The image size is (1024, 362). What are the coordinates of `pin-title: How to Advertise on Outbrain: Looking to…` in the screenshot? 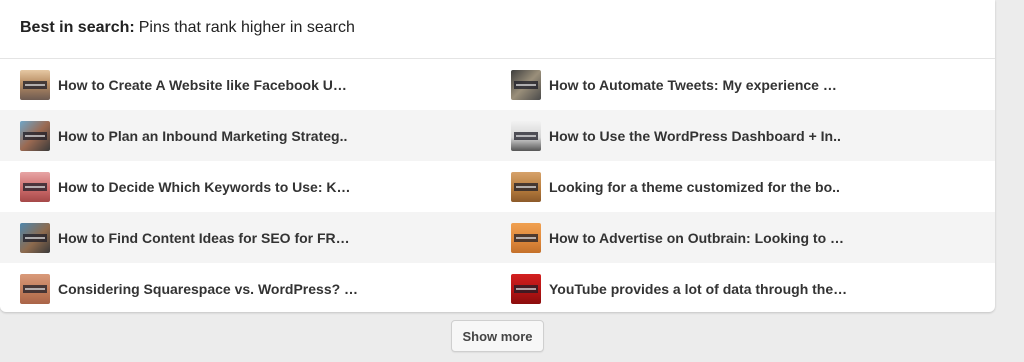 It's located at (697, 237).